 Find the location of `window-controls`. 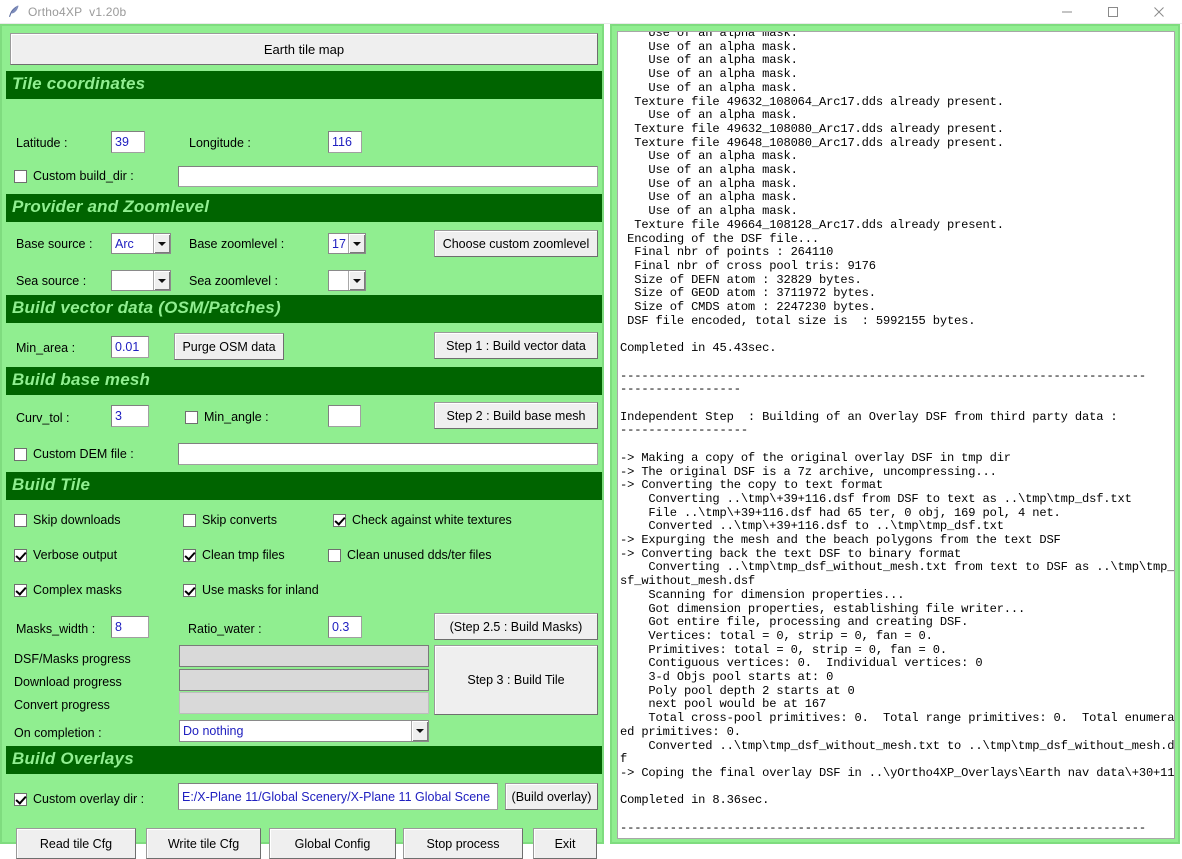

window-controls is located at coordinates (1113, 11).